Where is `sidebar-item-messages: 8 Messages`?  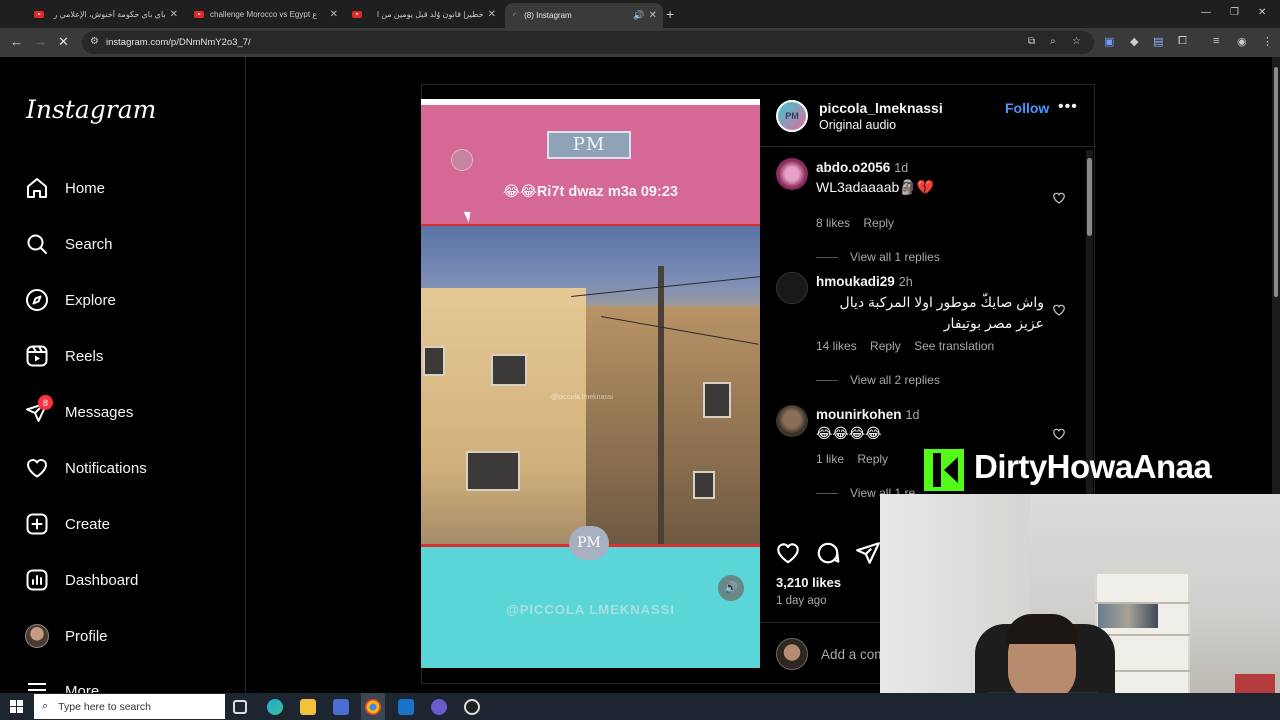 sidebar-item-messages: 8 Messages is located at coordinates (79, 411).